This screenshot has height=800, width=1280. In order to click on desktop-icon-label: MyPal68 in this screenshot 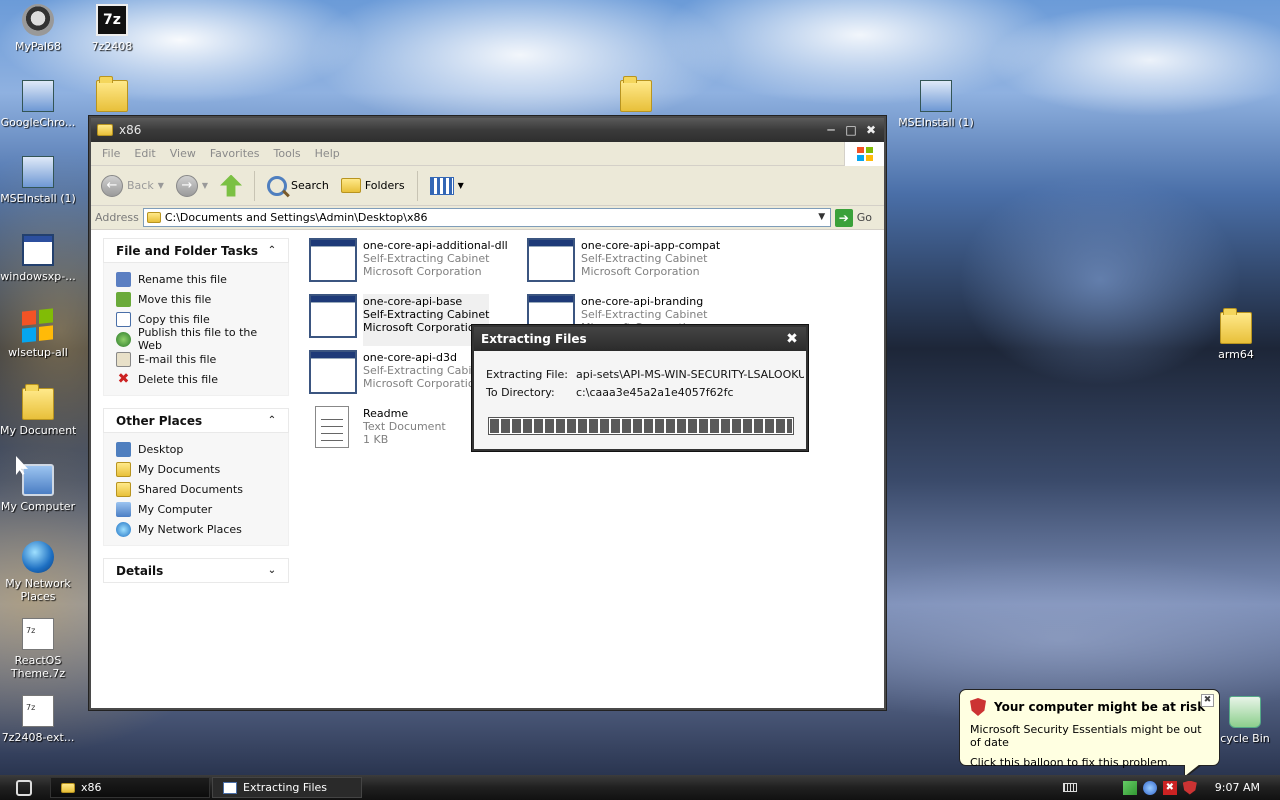, I will do `click(38, 46)`.